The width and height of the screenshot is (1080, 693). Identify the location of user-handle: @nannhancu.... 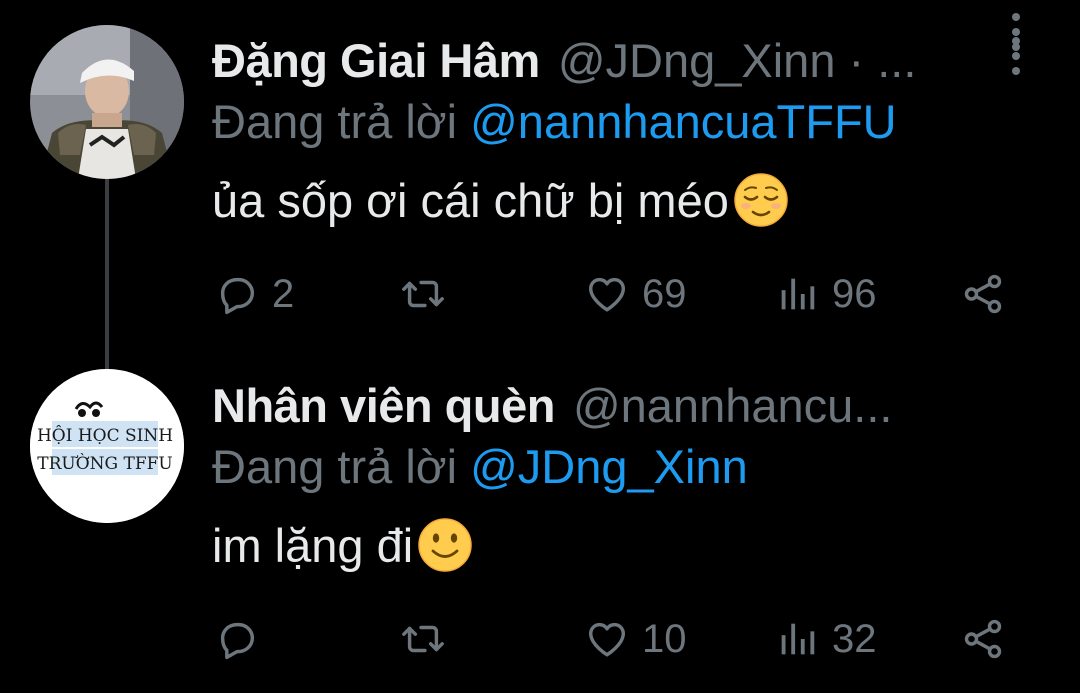
(733, 405).